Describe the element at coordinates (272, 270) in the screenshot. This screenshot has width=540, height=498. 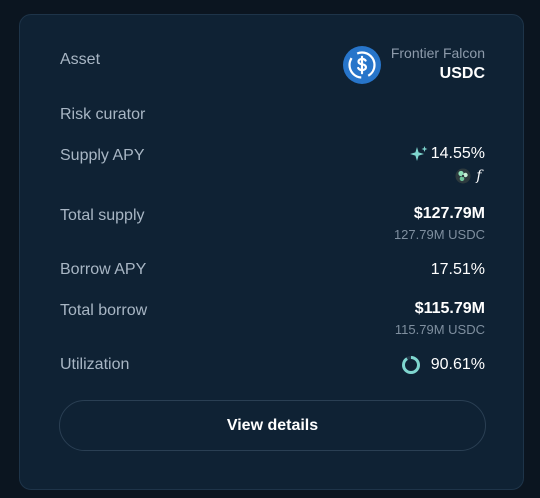
I see `borrow-apy-row: Borrow APY 17.51%` at that location.